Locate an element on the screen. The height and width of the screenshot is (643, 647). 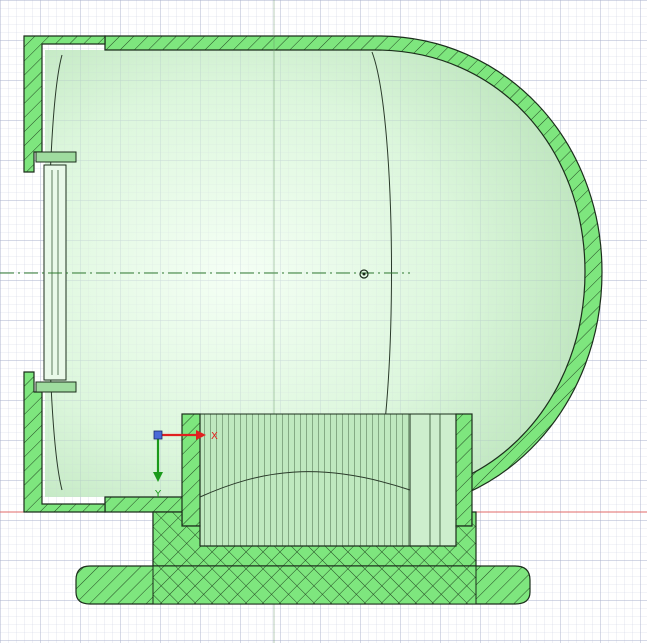
collar-right-wall is located at coordinates (464, 470).